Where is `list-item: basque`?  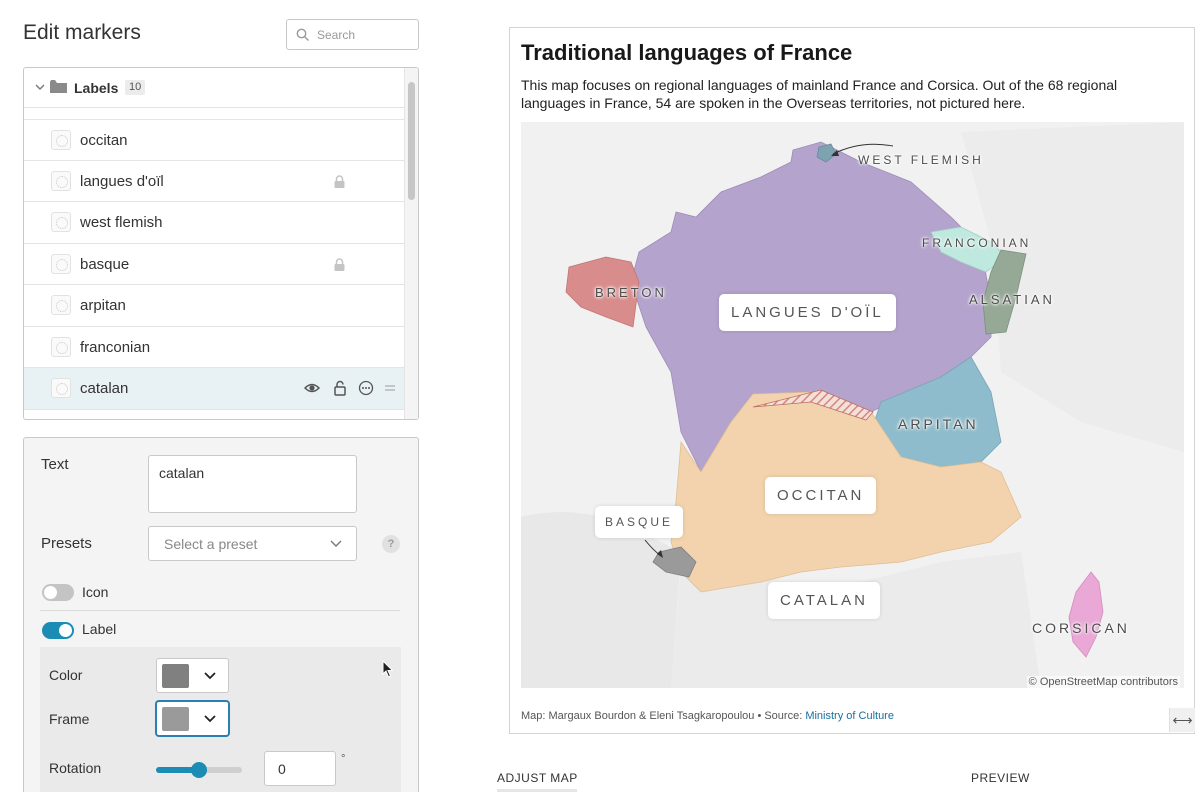
list-item: basque is located at coordinates (214, 264).